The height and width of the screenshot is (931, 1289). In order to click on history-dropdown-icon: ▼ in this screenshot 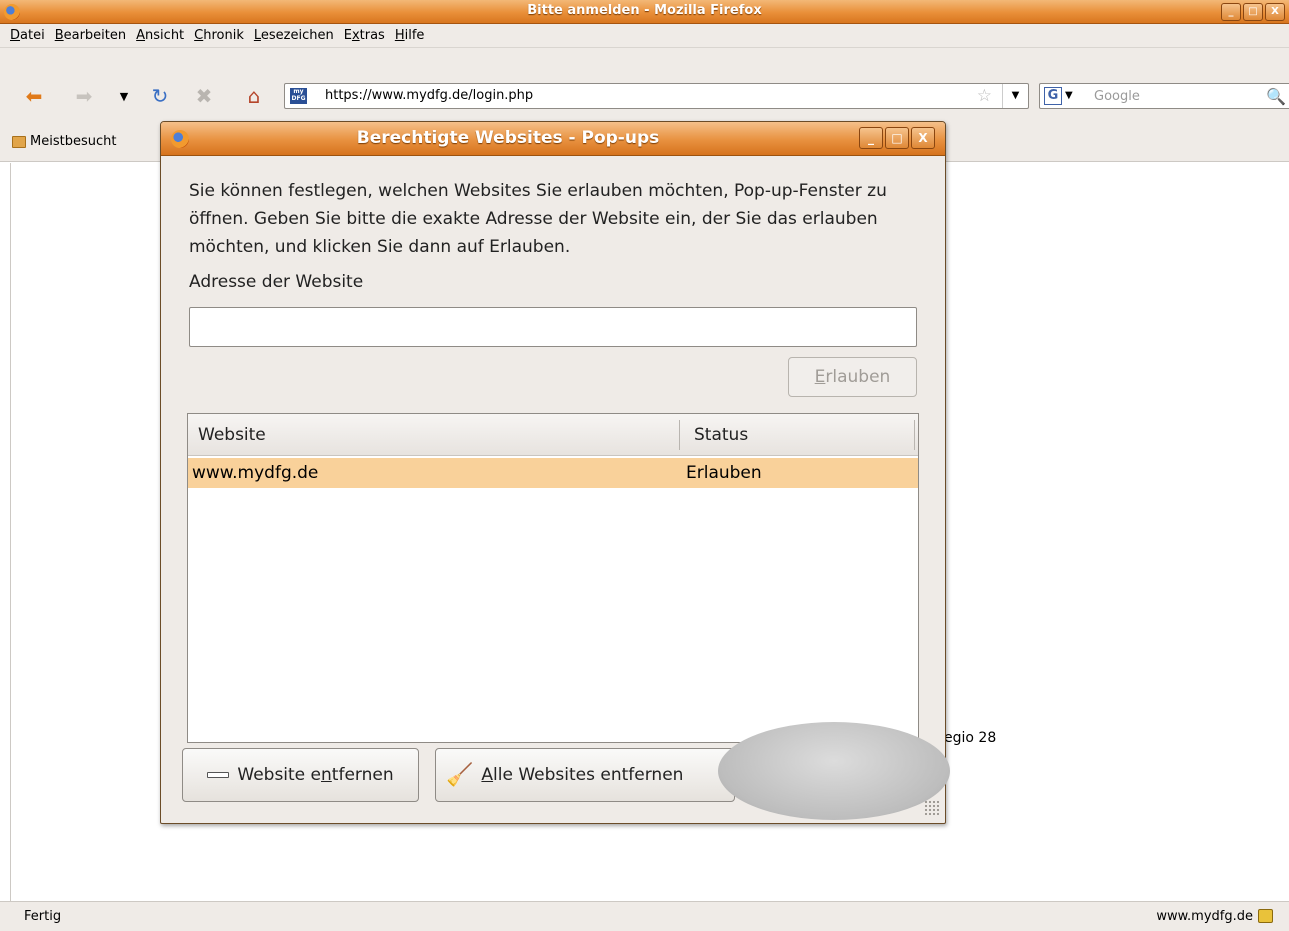, I will do `click(124, 96)`.